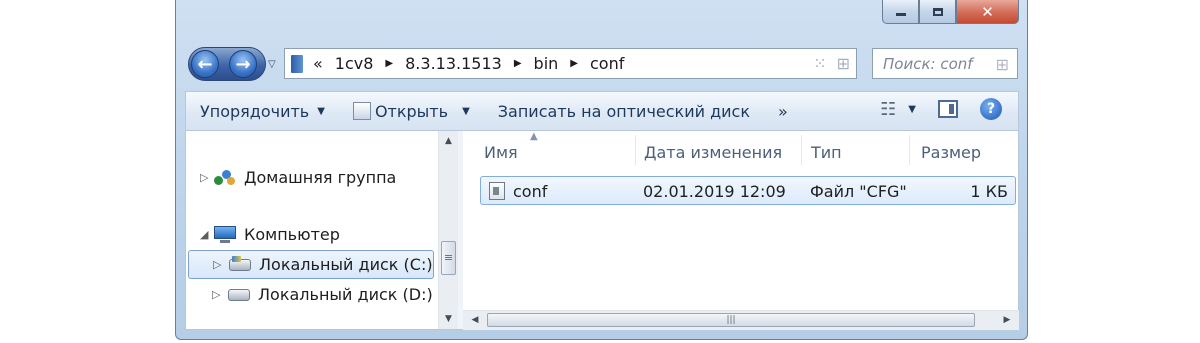  Describe the element at coordinates (1002, 64) in the screenshot. I see `search-icon: ⊞` at that location.